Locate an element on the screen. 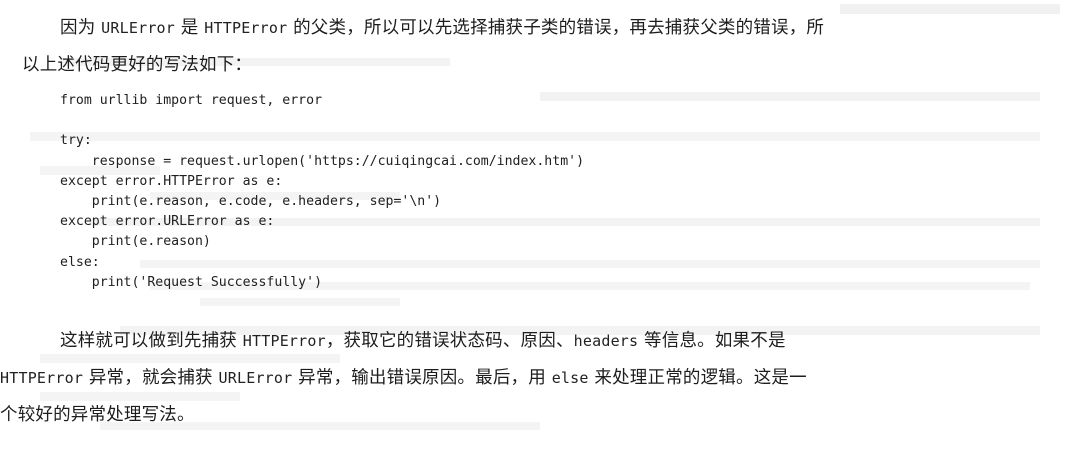 The height and width of the screenshot is (452, 1077). explanation-text: 异常，输出错误原因。最后，用 is located at coordinates (422, 378).